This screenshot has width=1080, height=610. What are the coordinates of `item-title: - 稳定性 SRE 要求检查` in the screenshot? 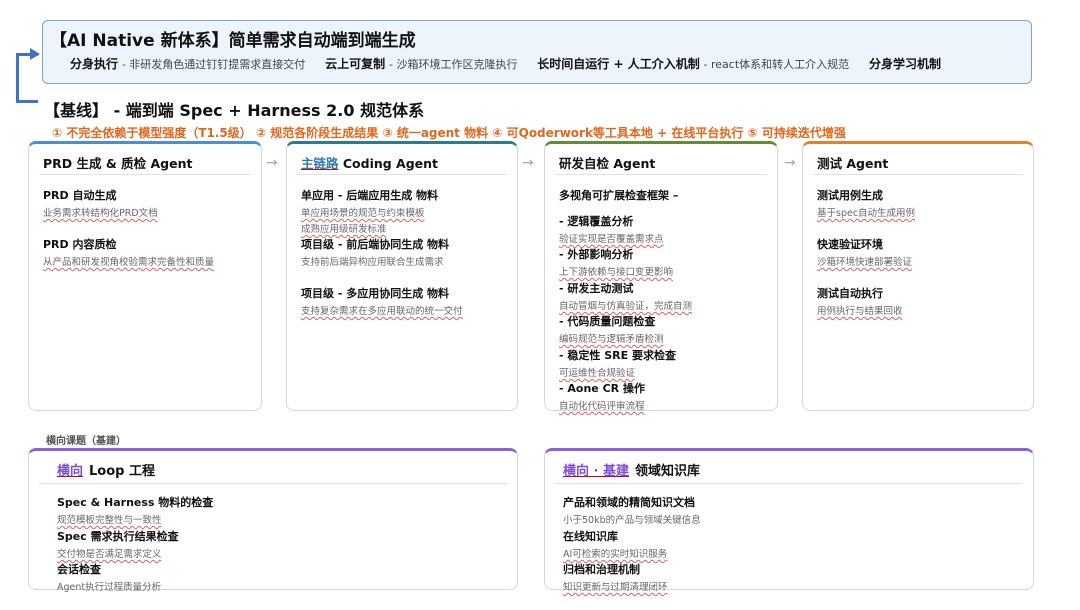 It's located at (617, 355).